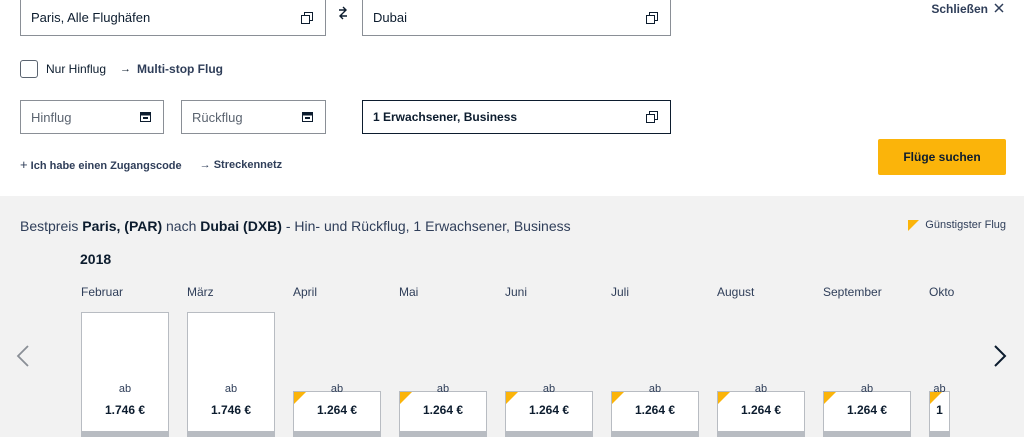  I want to click on price-value: 1, so click(939, 410).